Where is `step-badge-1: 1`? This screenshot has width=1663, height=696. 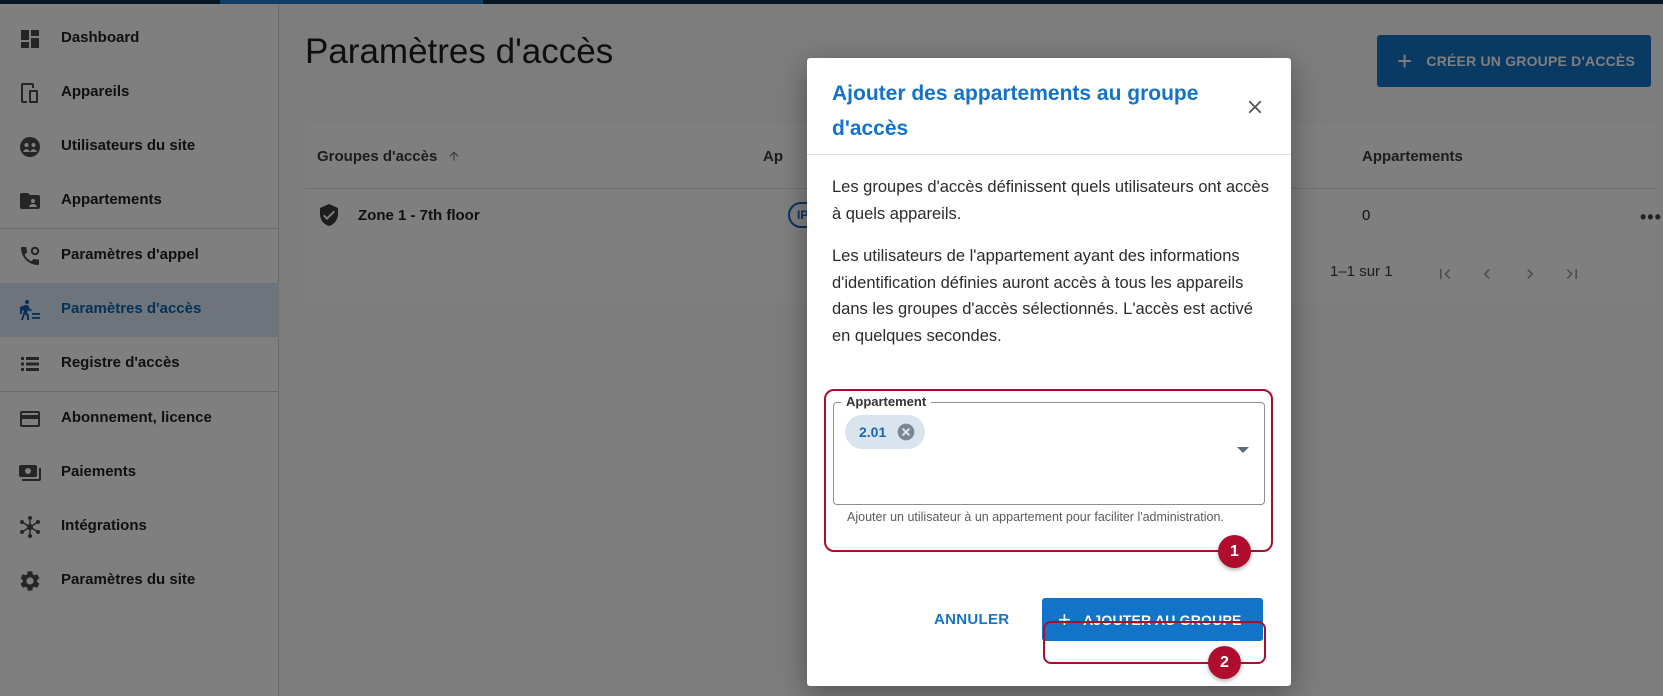 step-badge-1: 1 is located at coordinates (1234, 551).